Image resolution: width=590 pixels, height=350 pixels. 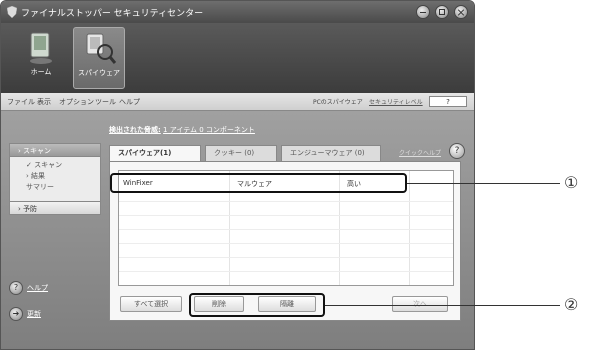 What do you see at coordinates (257, 305) in the screenshot?
I see `callout-box-action-buttons` at bounding box center [257, 305].